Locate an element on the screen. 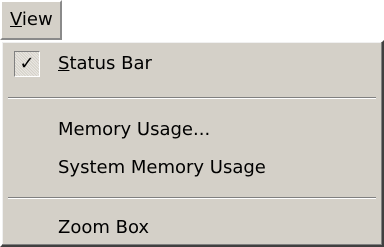 This screenshot has height=247, width=384. checkmark-icon: ✓ is located at coordinates (27, 64).